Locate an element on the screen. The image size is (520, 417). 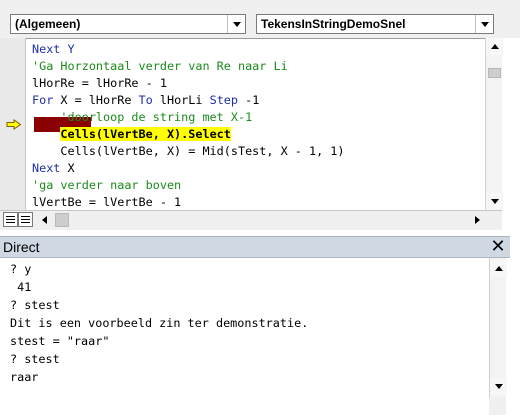
code-line: Cells(lVertBe, X).Select is located at coordinates (131, 134).